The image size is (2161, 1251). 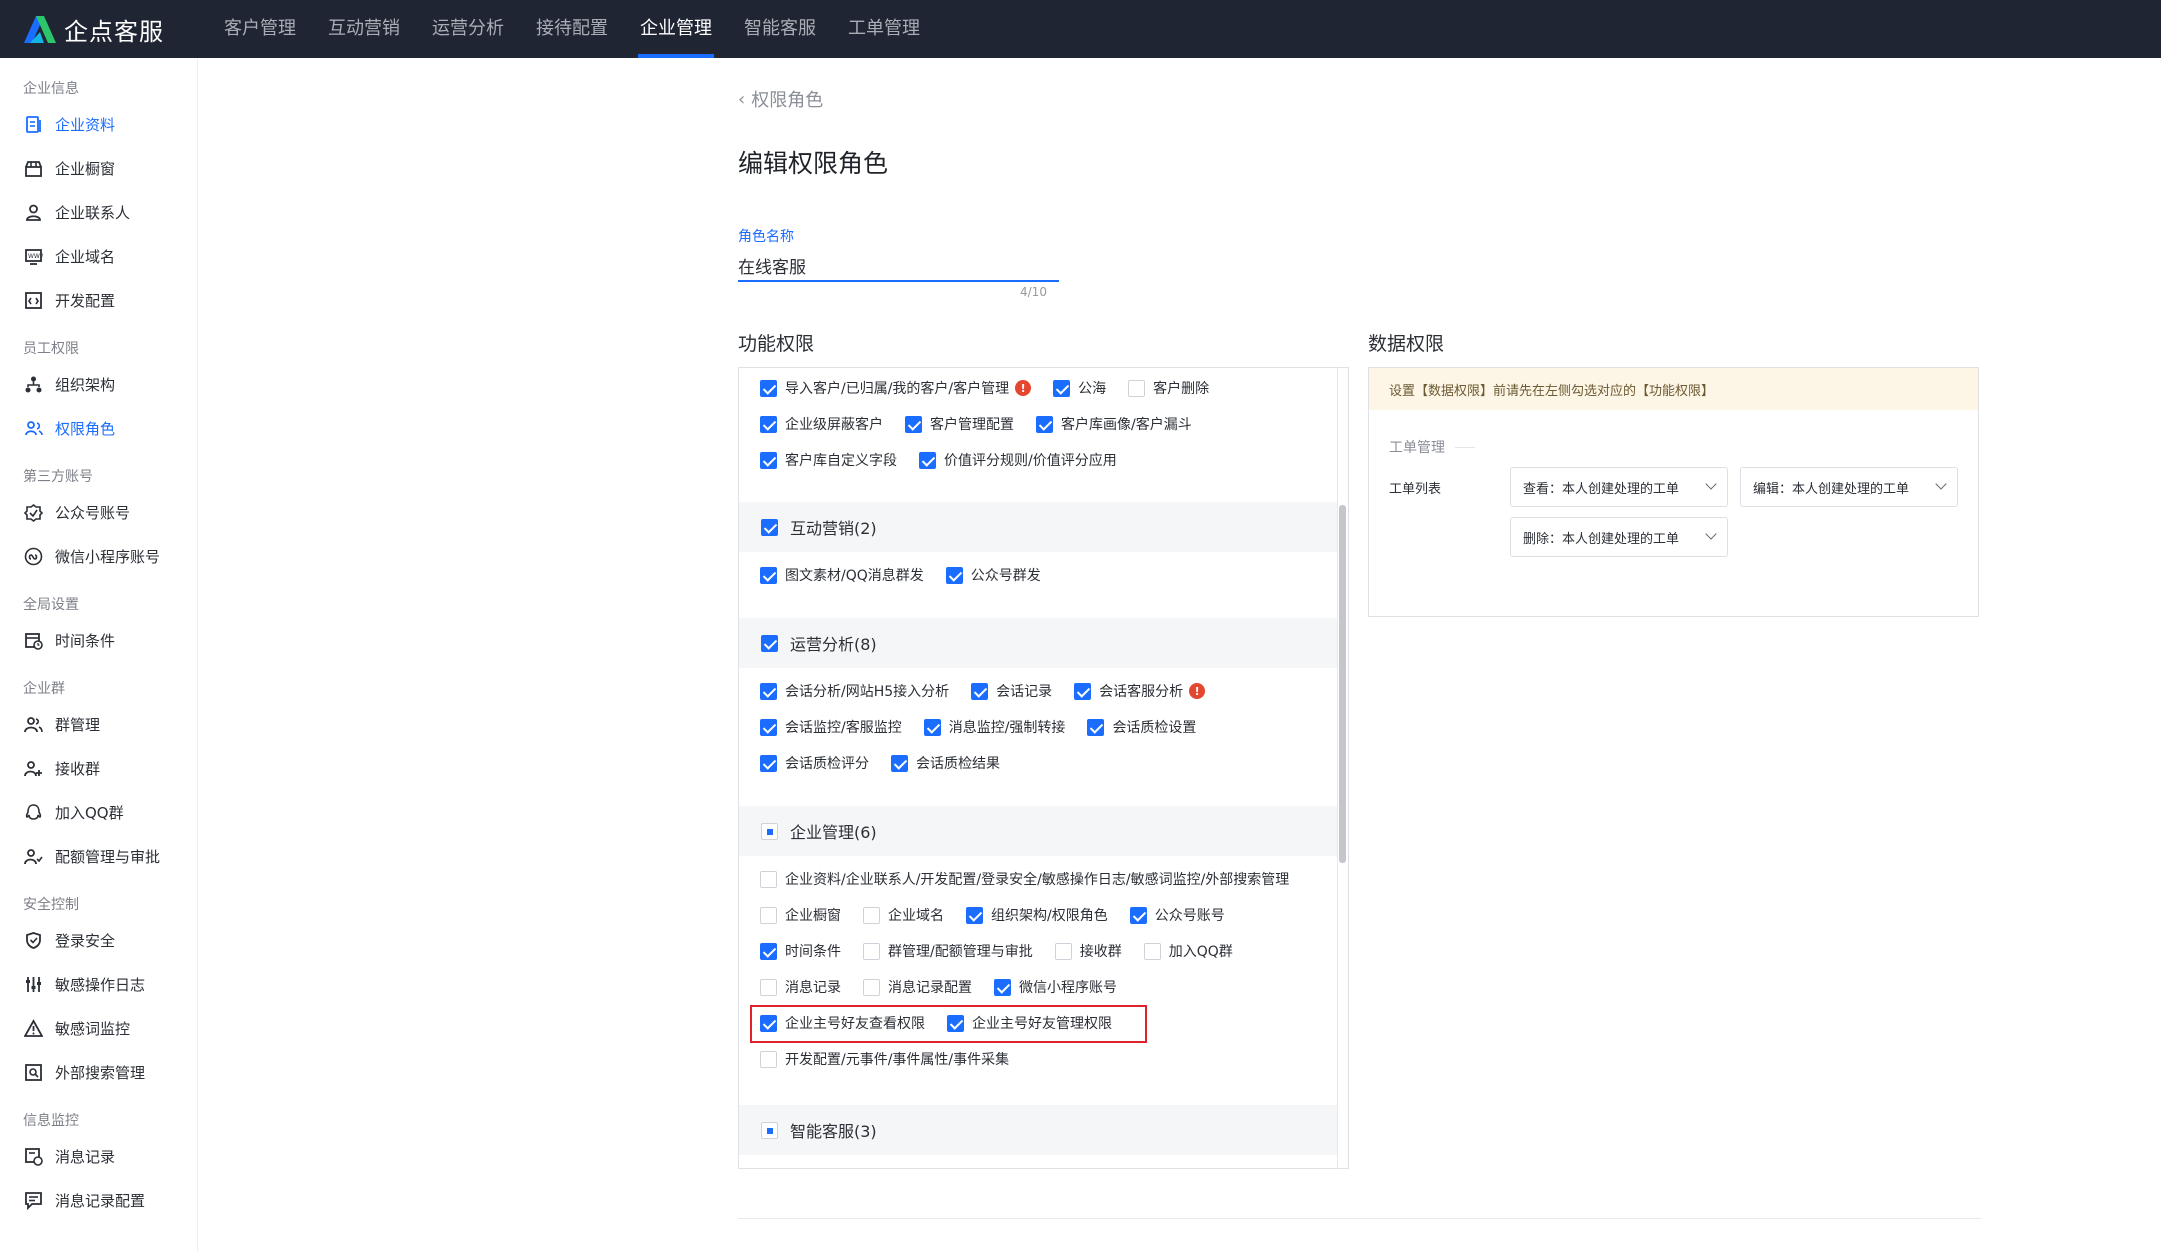 I want to click on permission-checkbox: 企业域名, so click(x=903, y=915).